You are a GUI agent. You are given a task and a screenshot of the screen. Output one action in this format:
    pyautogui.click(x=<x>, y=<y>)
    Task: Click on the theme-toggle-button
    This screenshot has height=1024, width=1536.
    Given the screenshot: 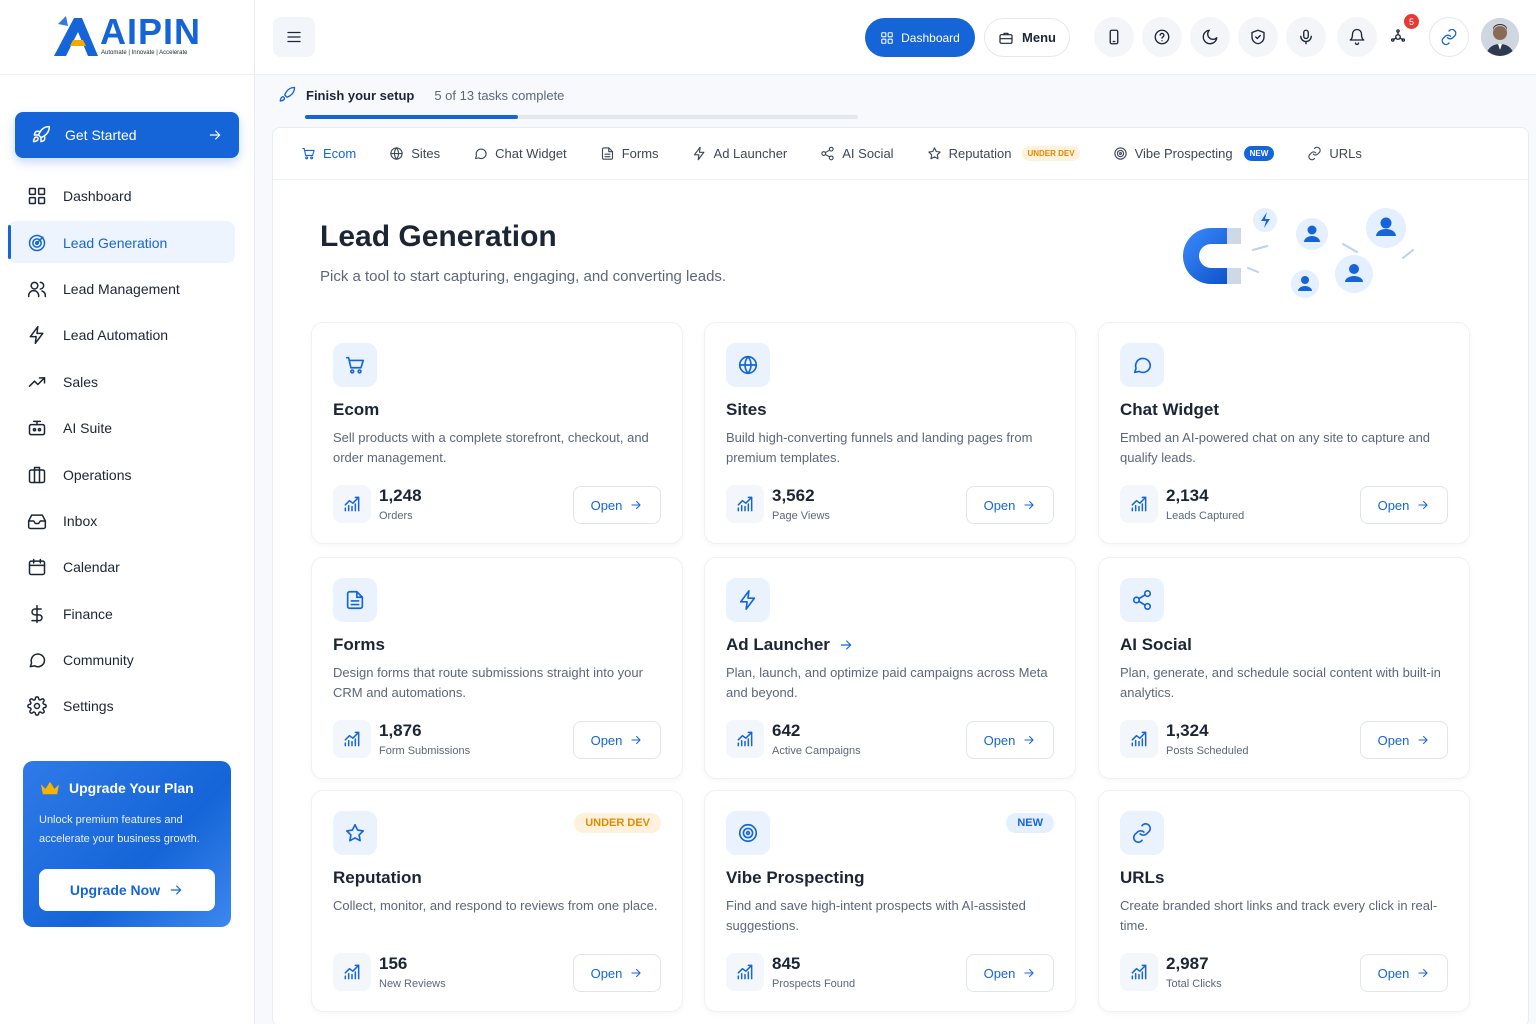 What is the action you would take?
    pyautogui.click(x=1210, y=37)
    